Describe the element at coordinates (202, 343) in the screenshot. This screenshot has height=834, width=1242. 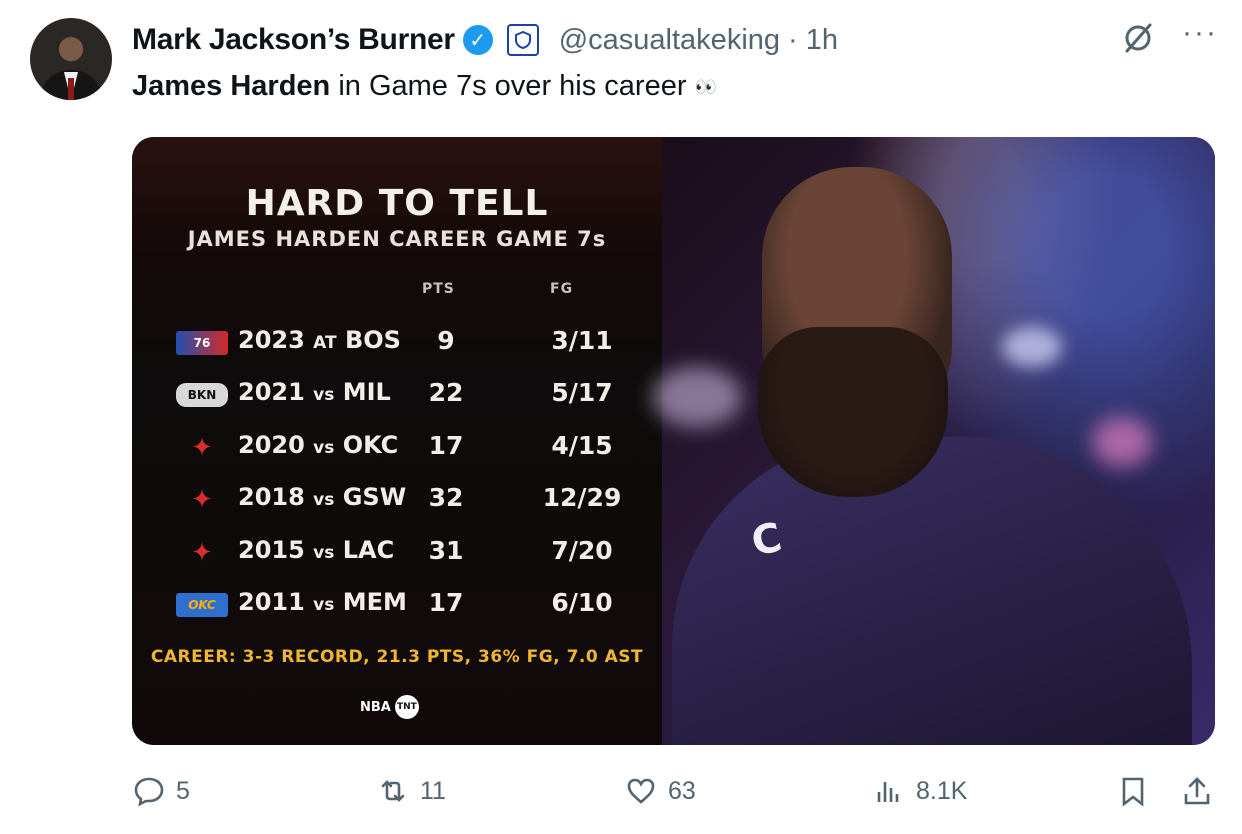
I see `team-logo-76ers: 76` at that location.